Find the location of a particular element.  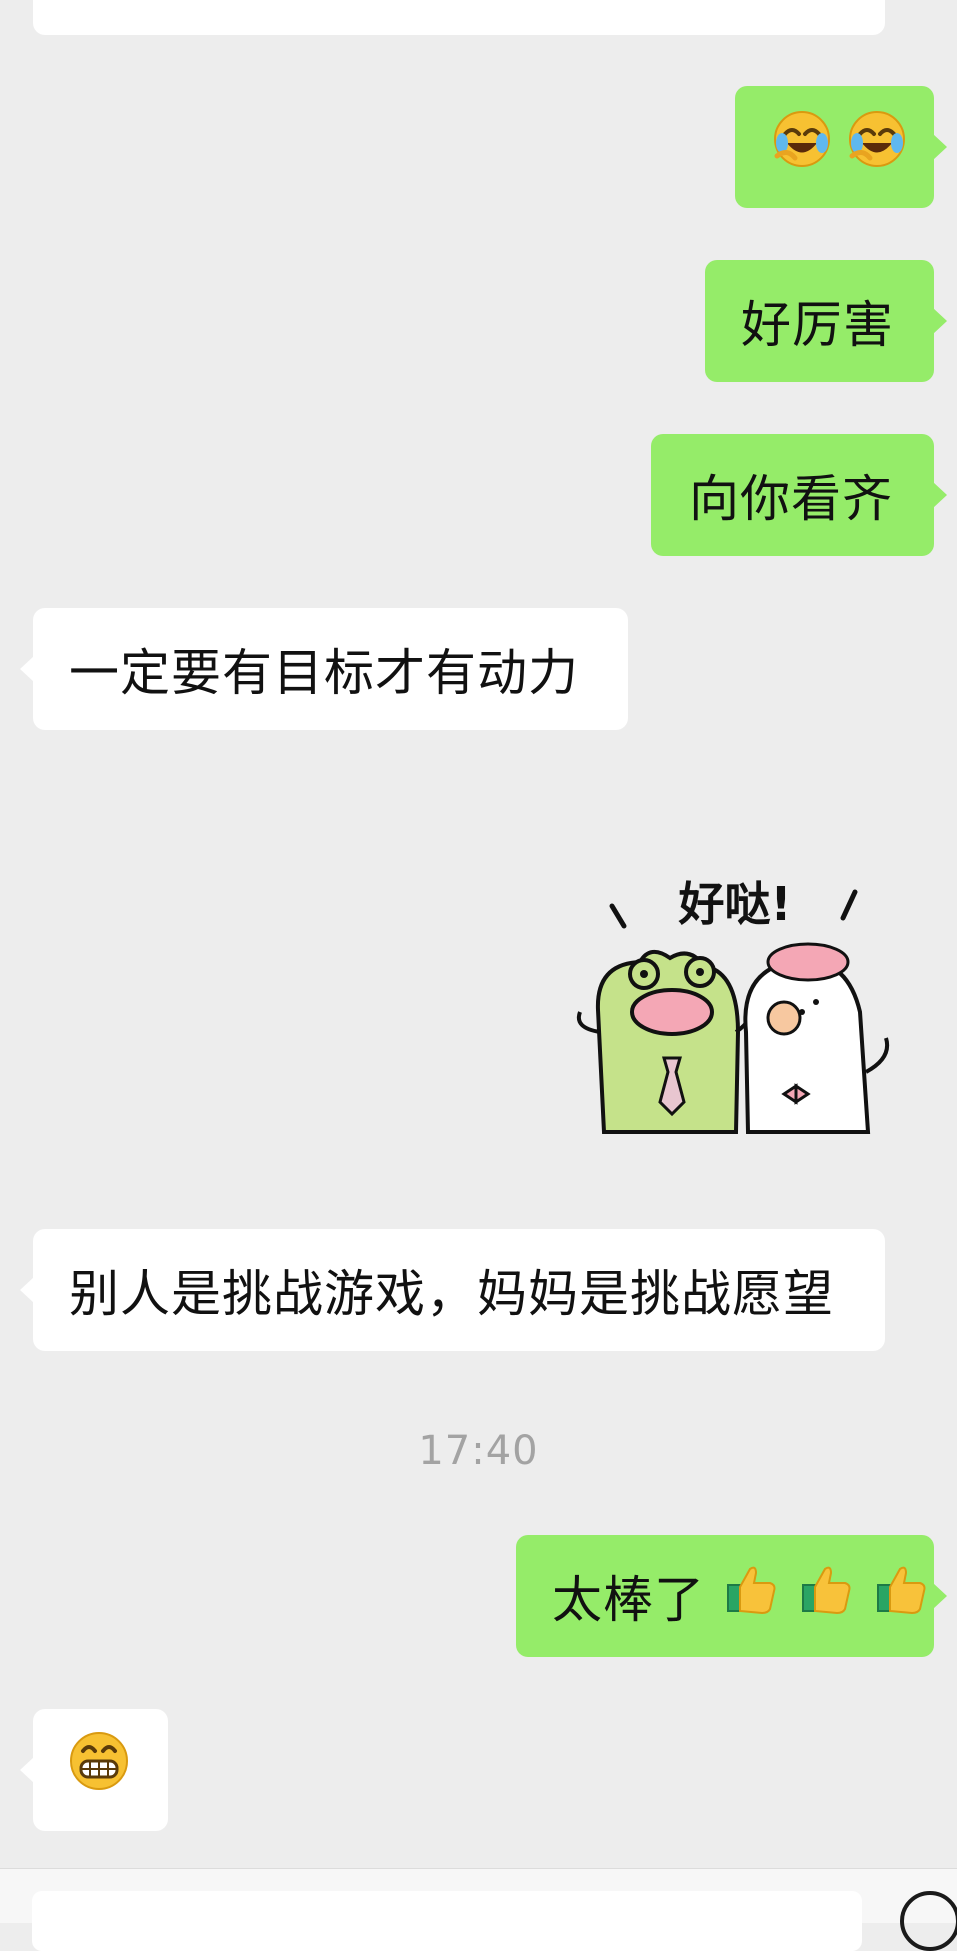

message-text: 一定要有目标才有动力 is located at coordinates (324, 672).